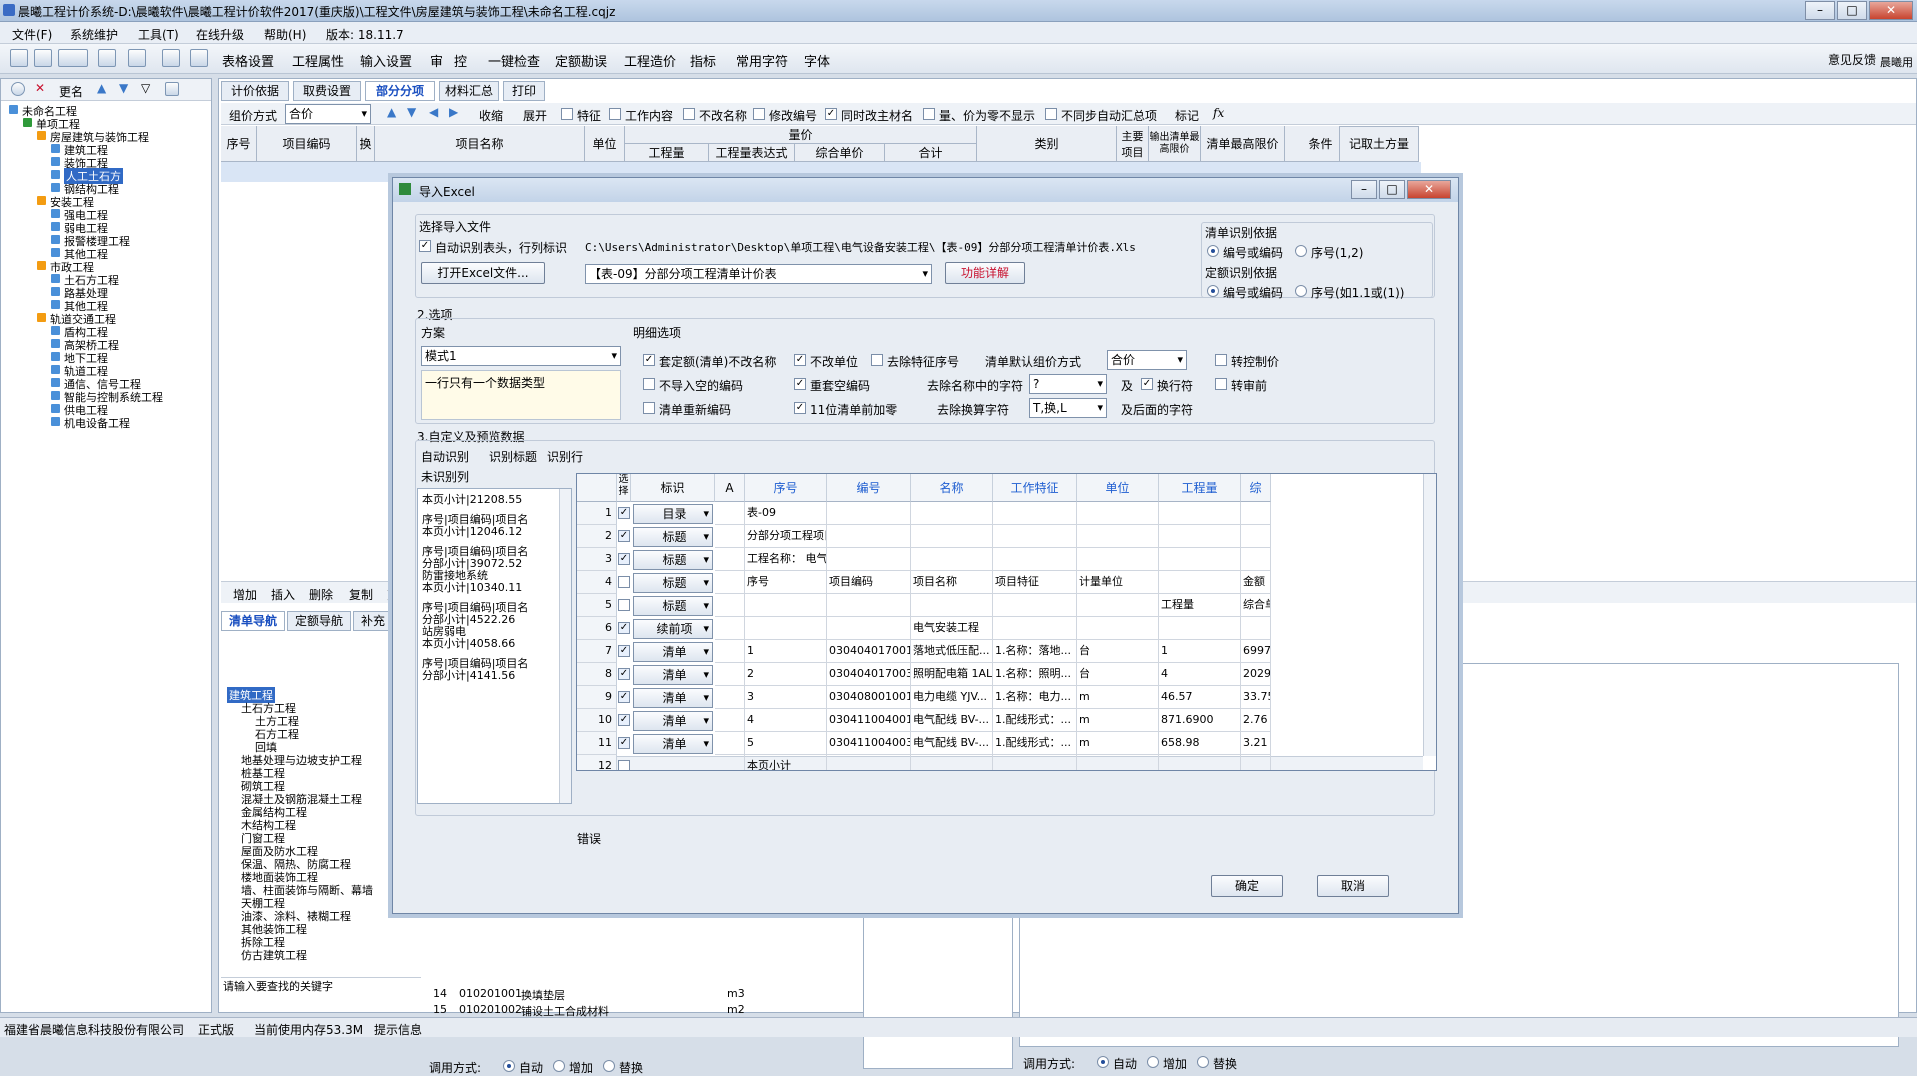  I want to click on remove-chars-select: ?, so click(1068, 384).